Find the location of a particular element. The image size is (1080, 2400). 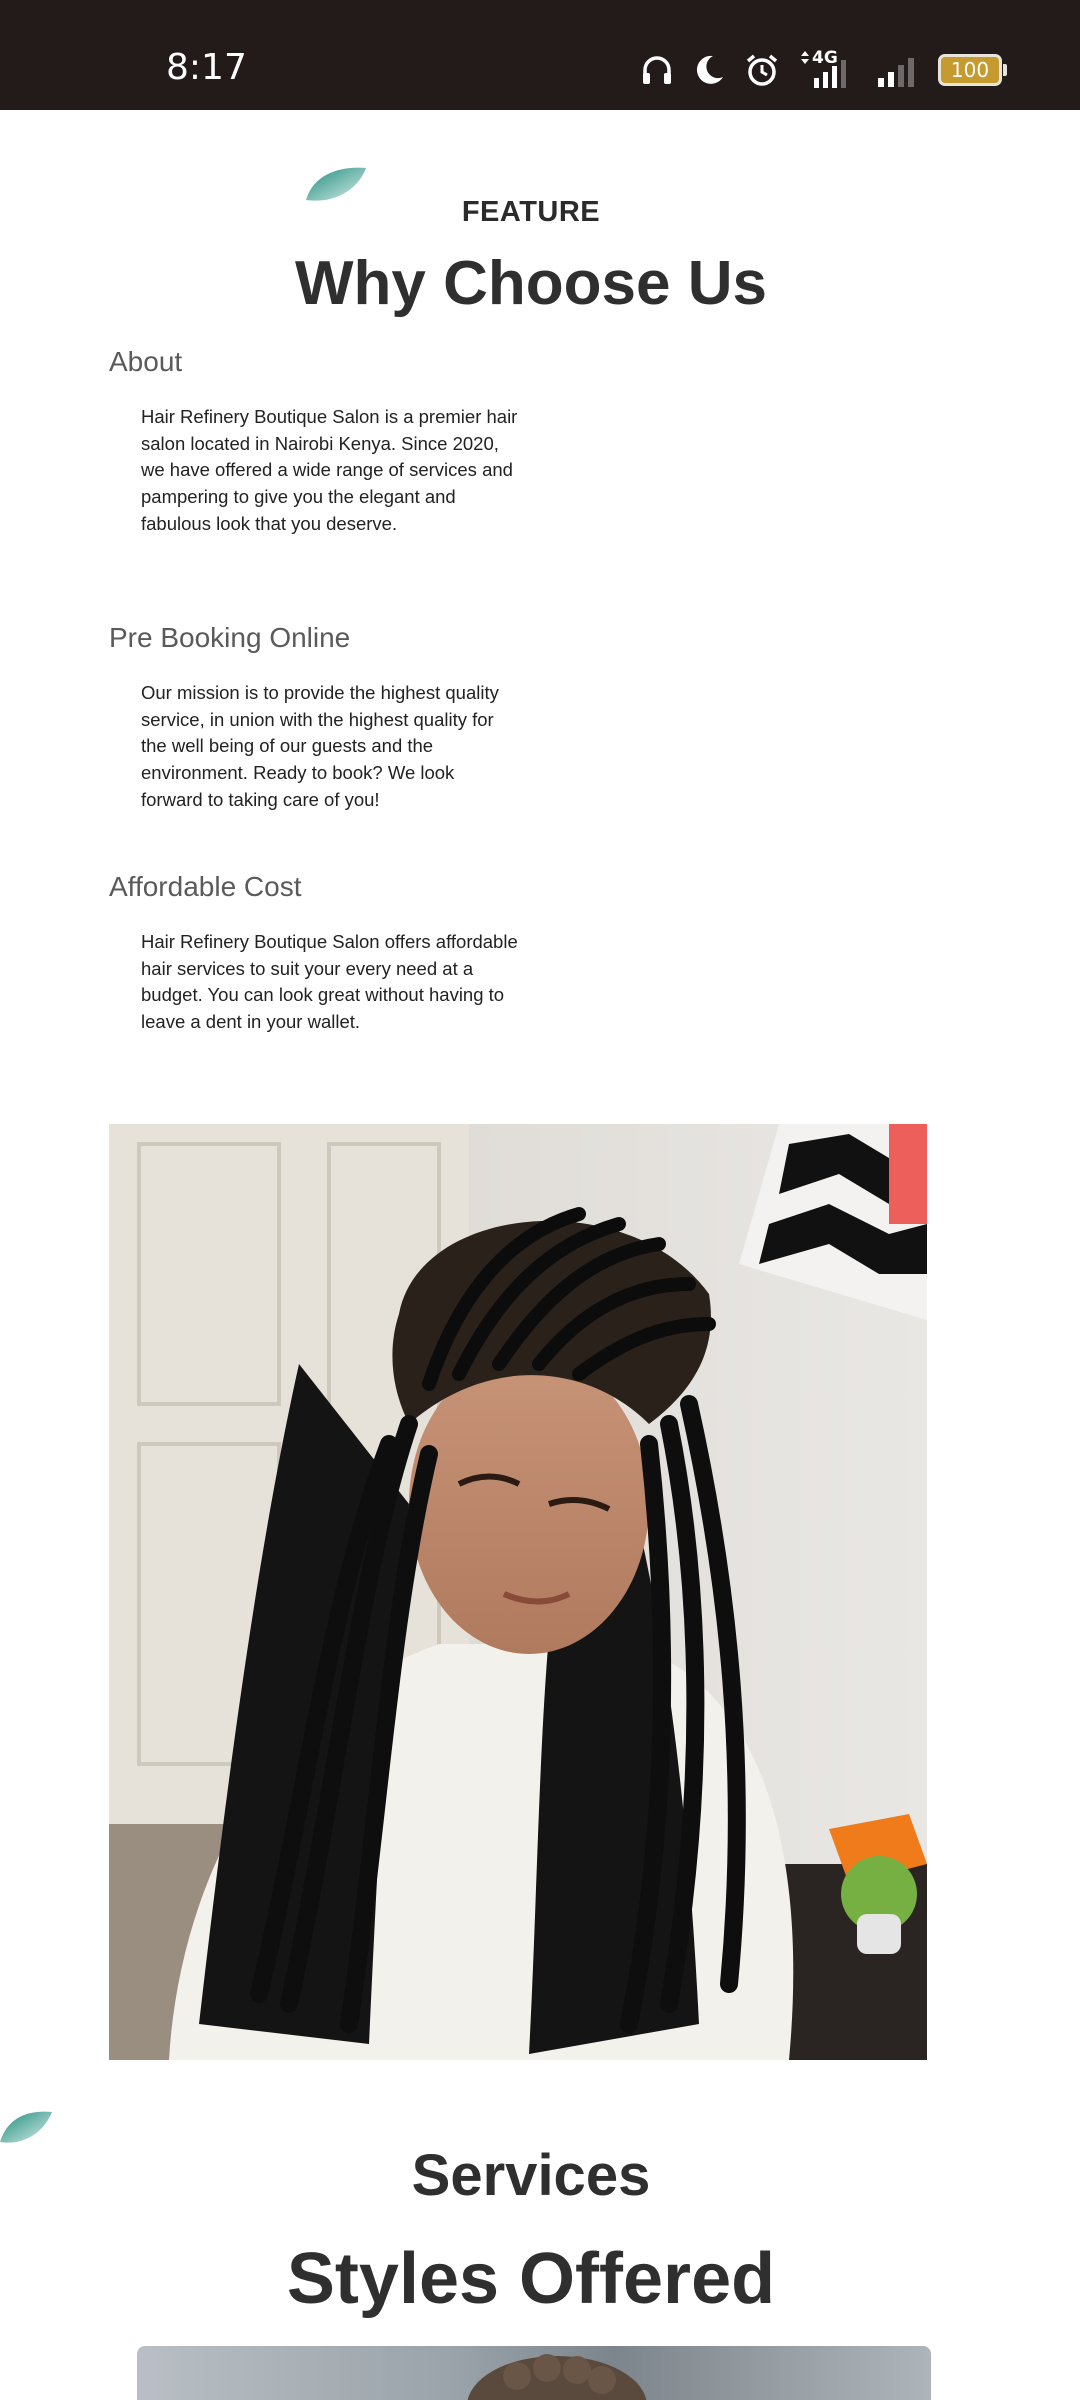

status-icons: 4G 100 is located at coordinates (823, 69).